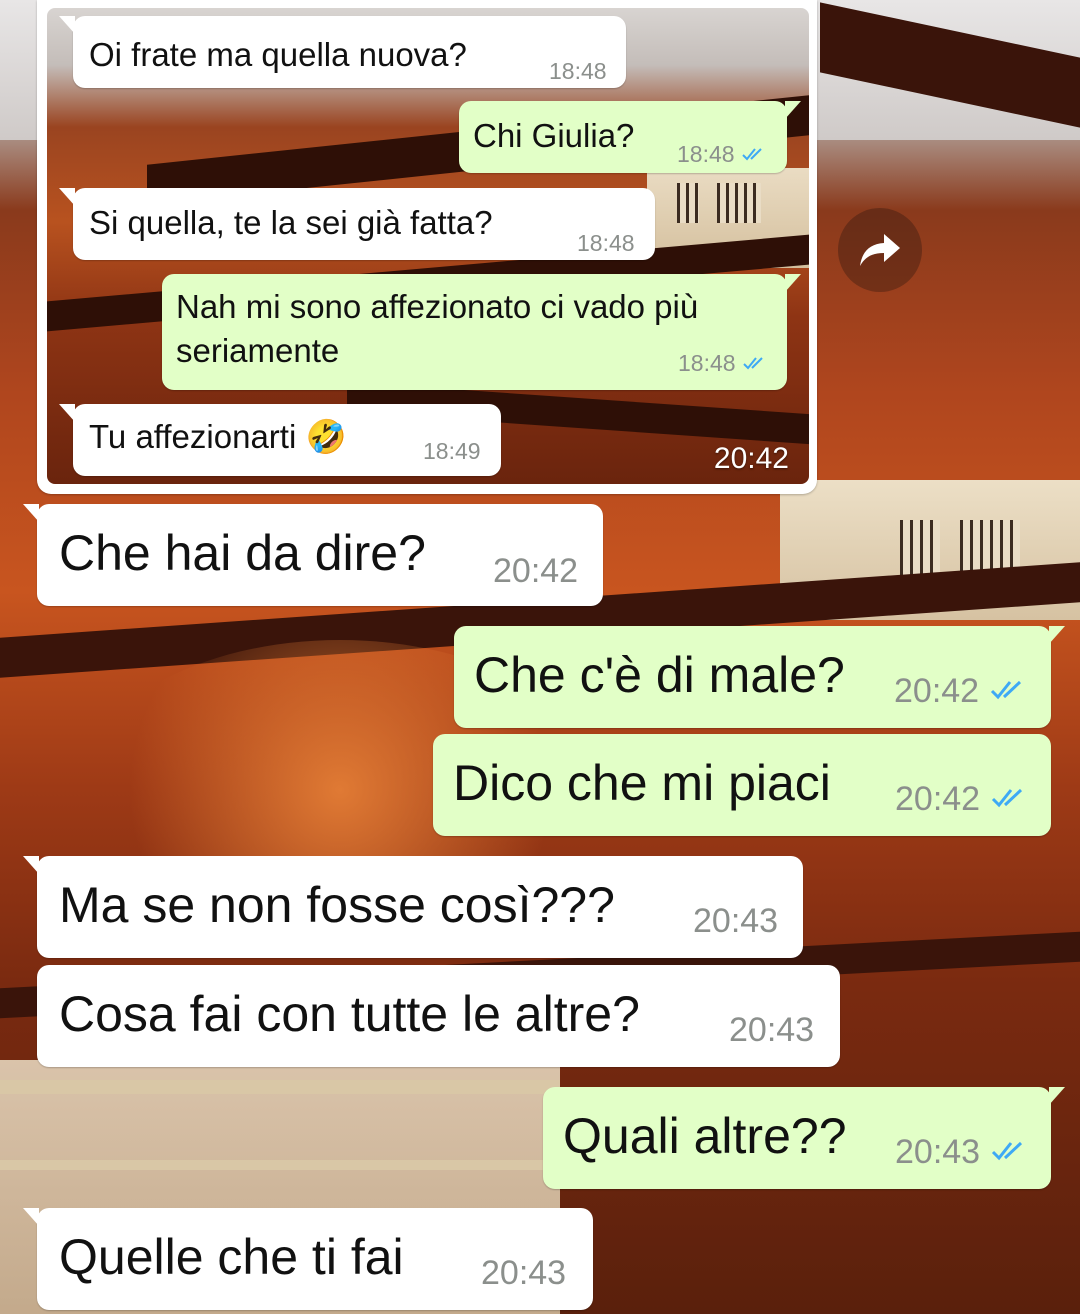 This screenshot has height=1314, width=1080. I want to click on quoted-message-incoming: Oi frate ma quella nuova? 18:48, so click(342, 52).